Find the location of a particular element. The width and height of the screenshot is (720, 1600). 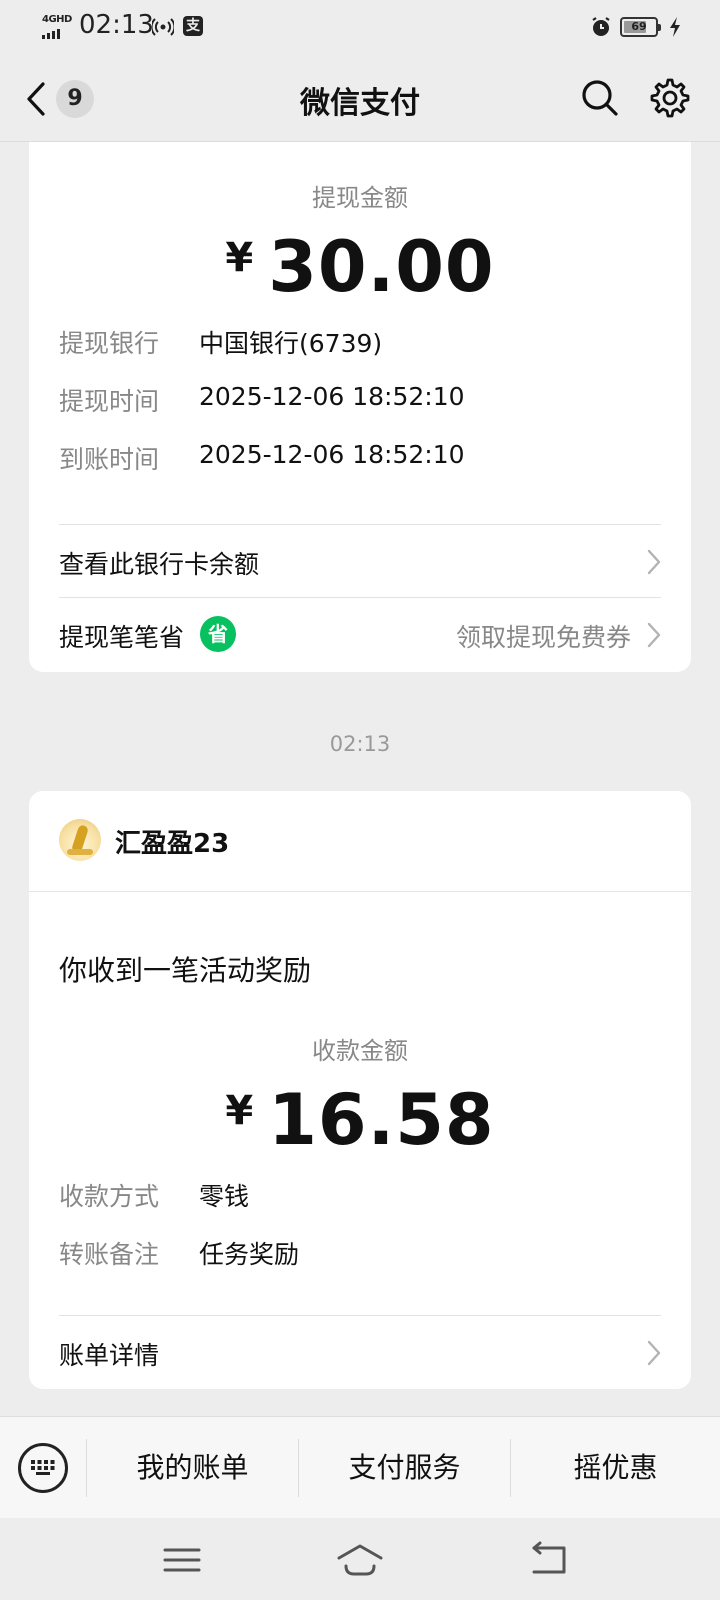

row-key: 提现银行 is located at coordinates (109, 343).